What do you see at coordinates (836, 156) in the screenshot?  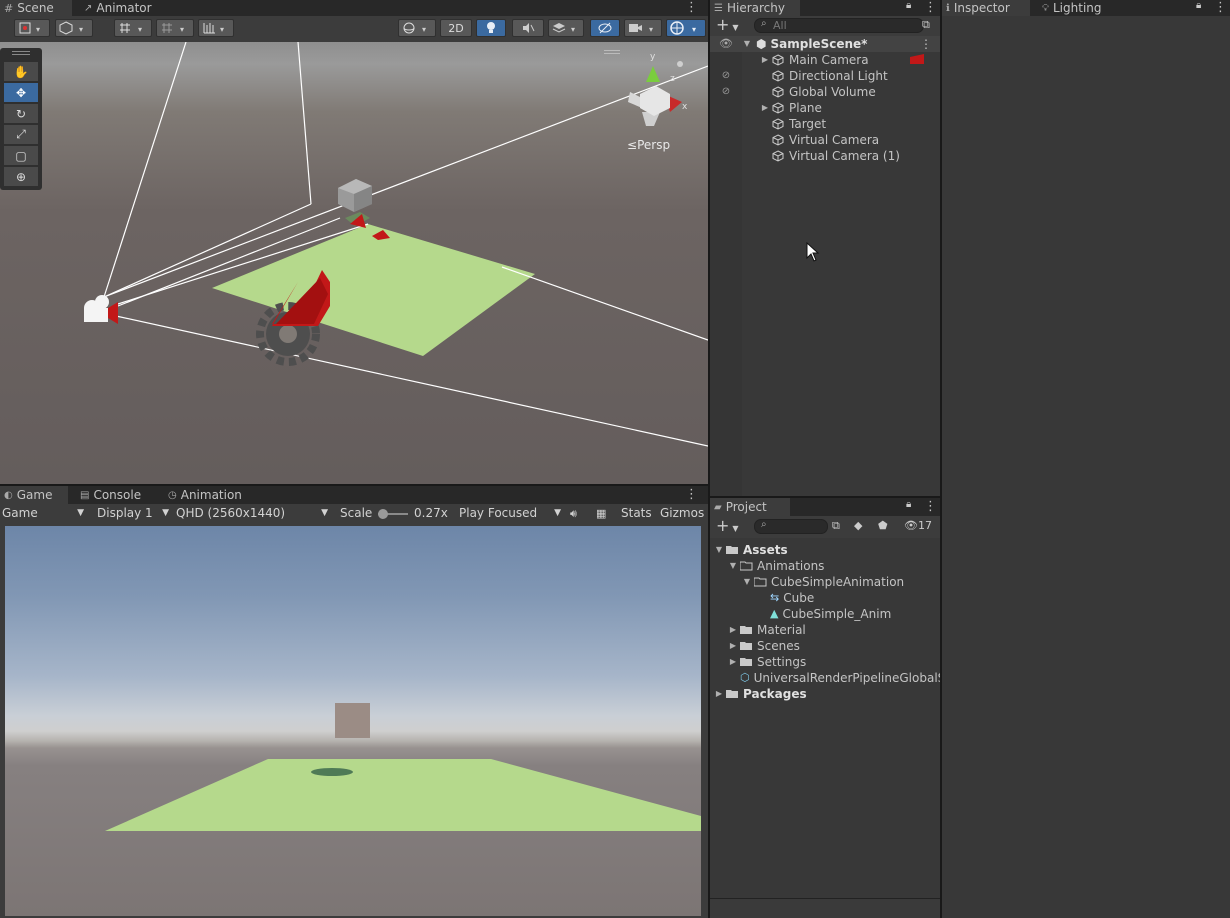 I see `hierarchy-item-virtual-camera-1: Virtual Camera (1)` at bounding box center [836, 156].